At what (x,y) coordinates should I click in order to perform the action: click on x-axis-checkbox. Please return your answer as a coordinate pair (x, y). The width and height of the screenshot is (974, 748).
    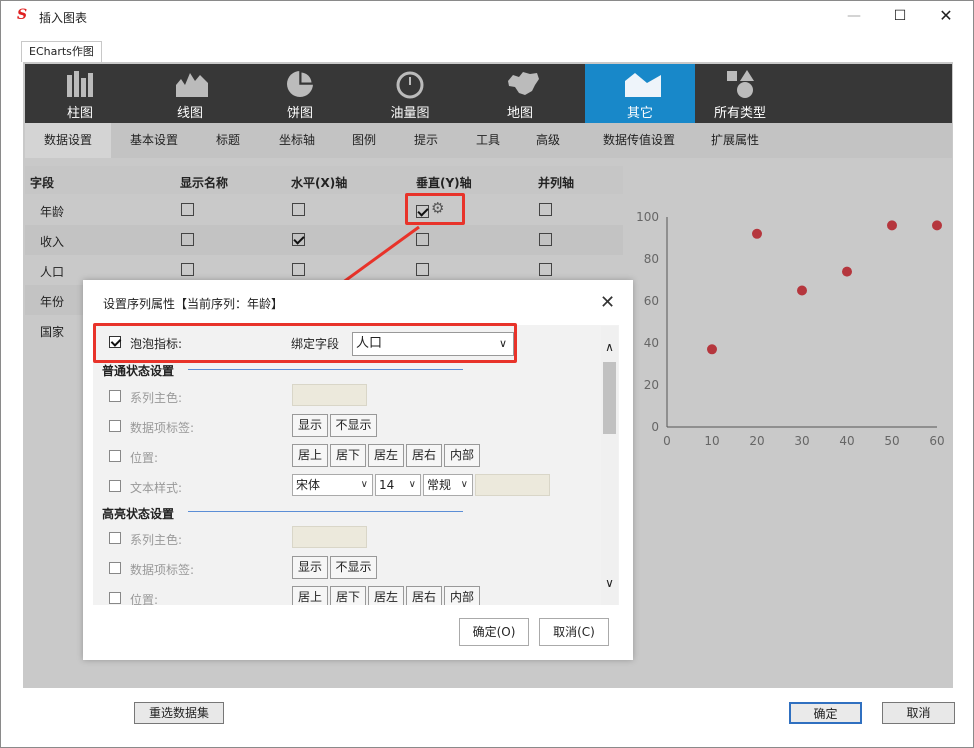
    Looking at the image, I should click on (298, 209).